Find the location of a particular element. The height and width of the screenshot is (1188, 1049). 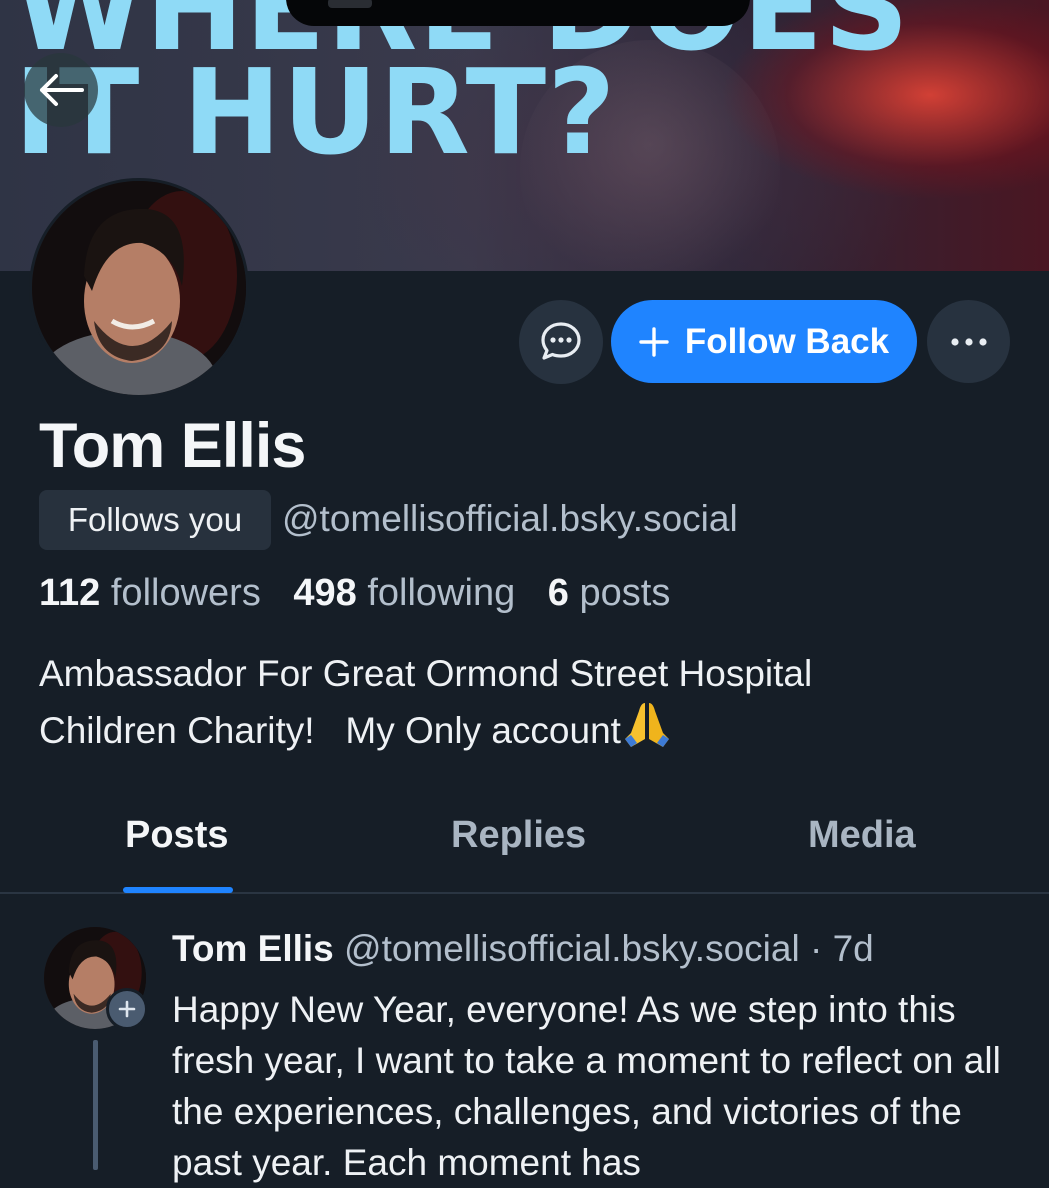

follow-author-plus-button is located at coordinates (127, 1009).